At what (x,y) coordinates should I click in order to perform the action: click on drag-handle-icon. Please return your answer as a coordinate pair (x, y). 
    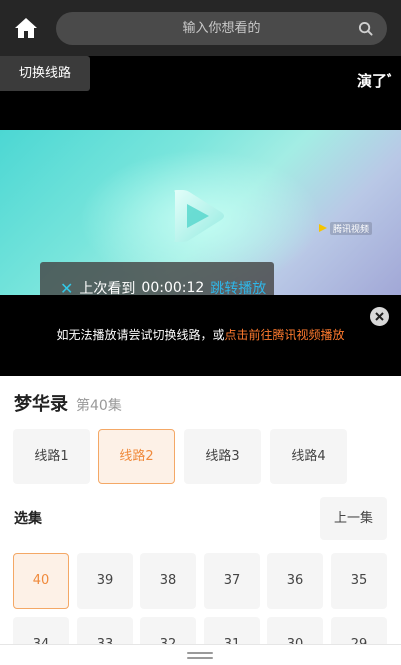
    Looking at the image, I should click on (200, 656).